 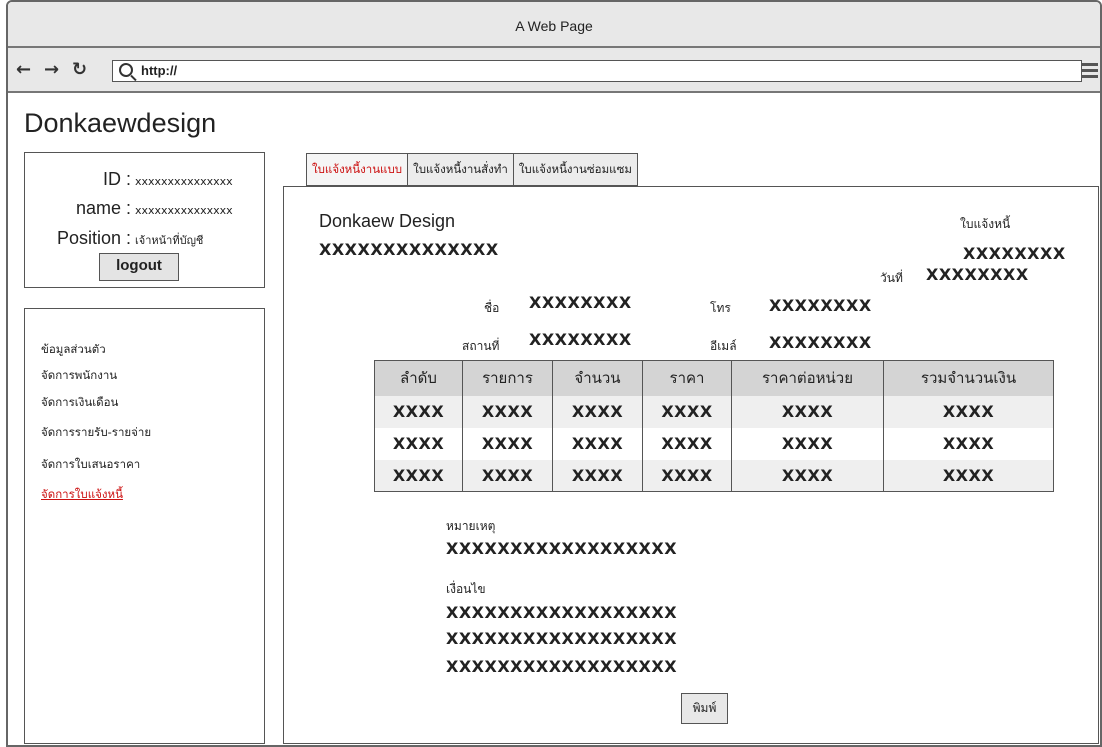 I want to click on note-label: หมายเหตุ, so click(x=471, y=526).